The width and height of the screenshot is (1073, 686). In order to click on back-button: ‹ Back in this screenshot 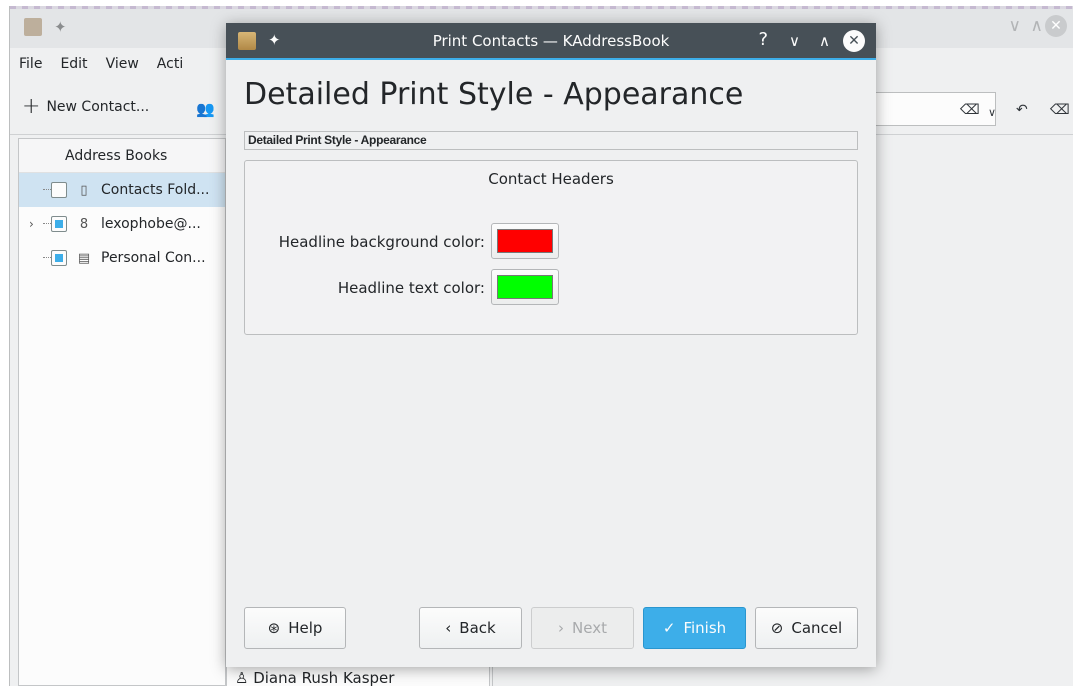, I will do `click(470, 628)`.